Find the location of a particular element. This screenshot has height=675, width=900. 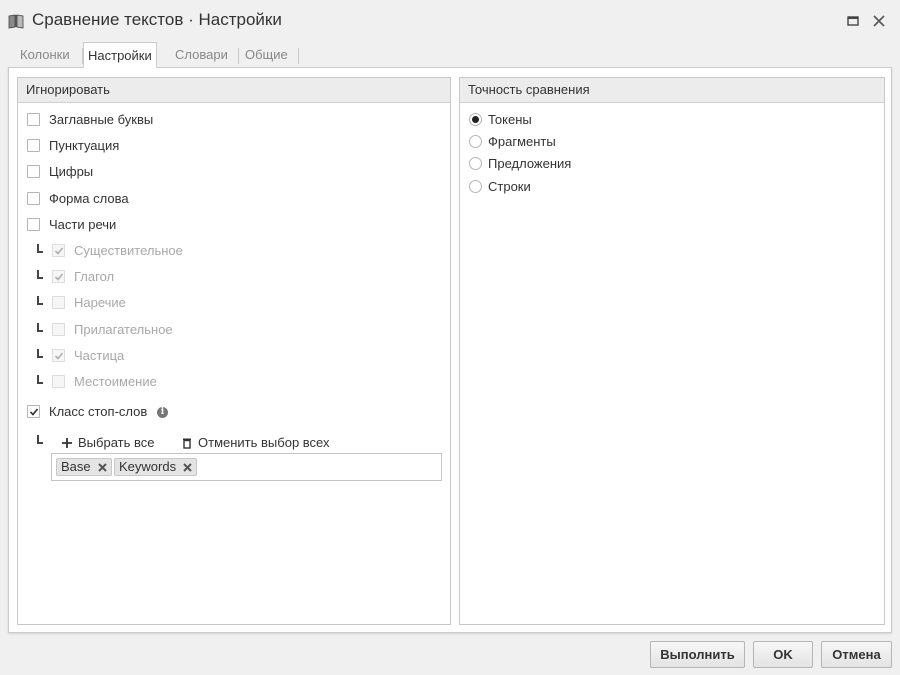

ignore-panel-header: Игнорировать is located at coordinates (234, 90).